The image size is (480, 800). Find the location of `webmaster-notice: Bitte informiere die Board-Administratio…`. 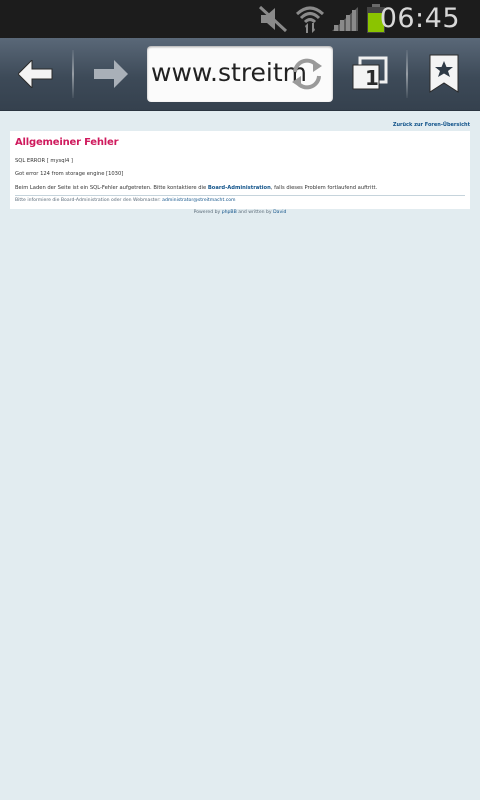

webmaster-notice: Bitte informiere die Board-Administratio… is located at coordinates (125, 200).